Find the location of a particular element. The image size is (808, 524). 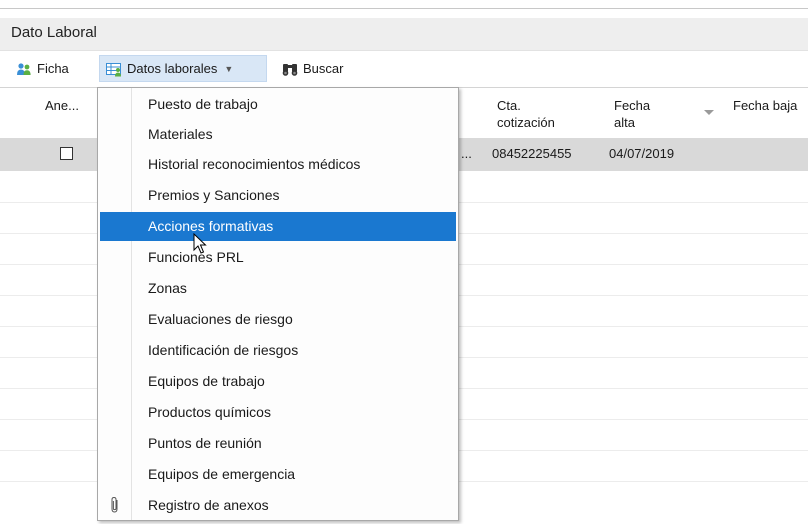

col-cta-line1: Cta. is located at coordinates (509, 105).